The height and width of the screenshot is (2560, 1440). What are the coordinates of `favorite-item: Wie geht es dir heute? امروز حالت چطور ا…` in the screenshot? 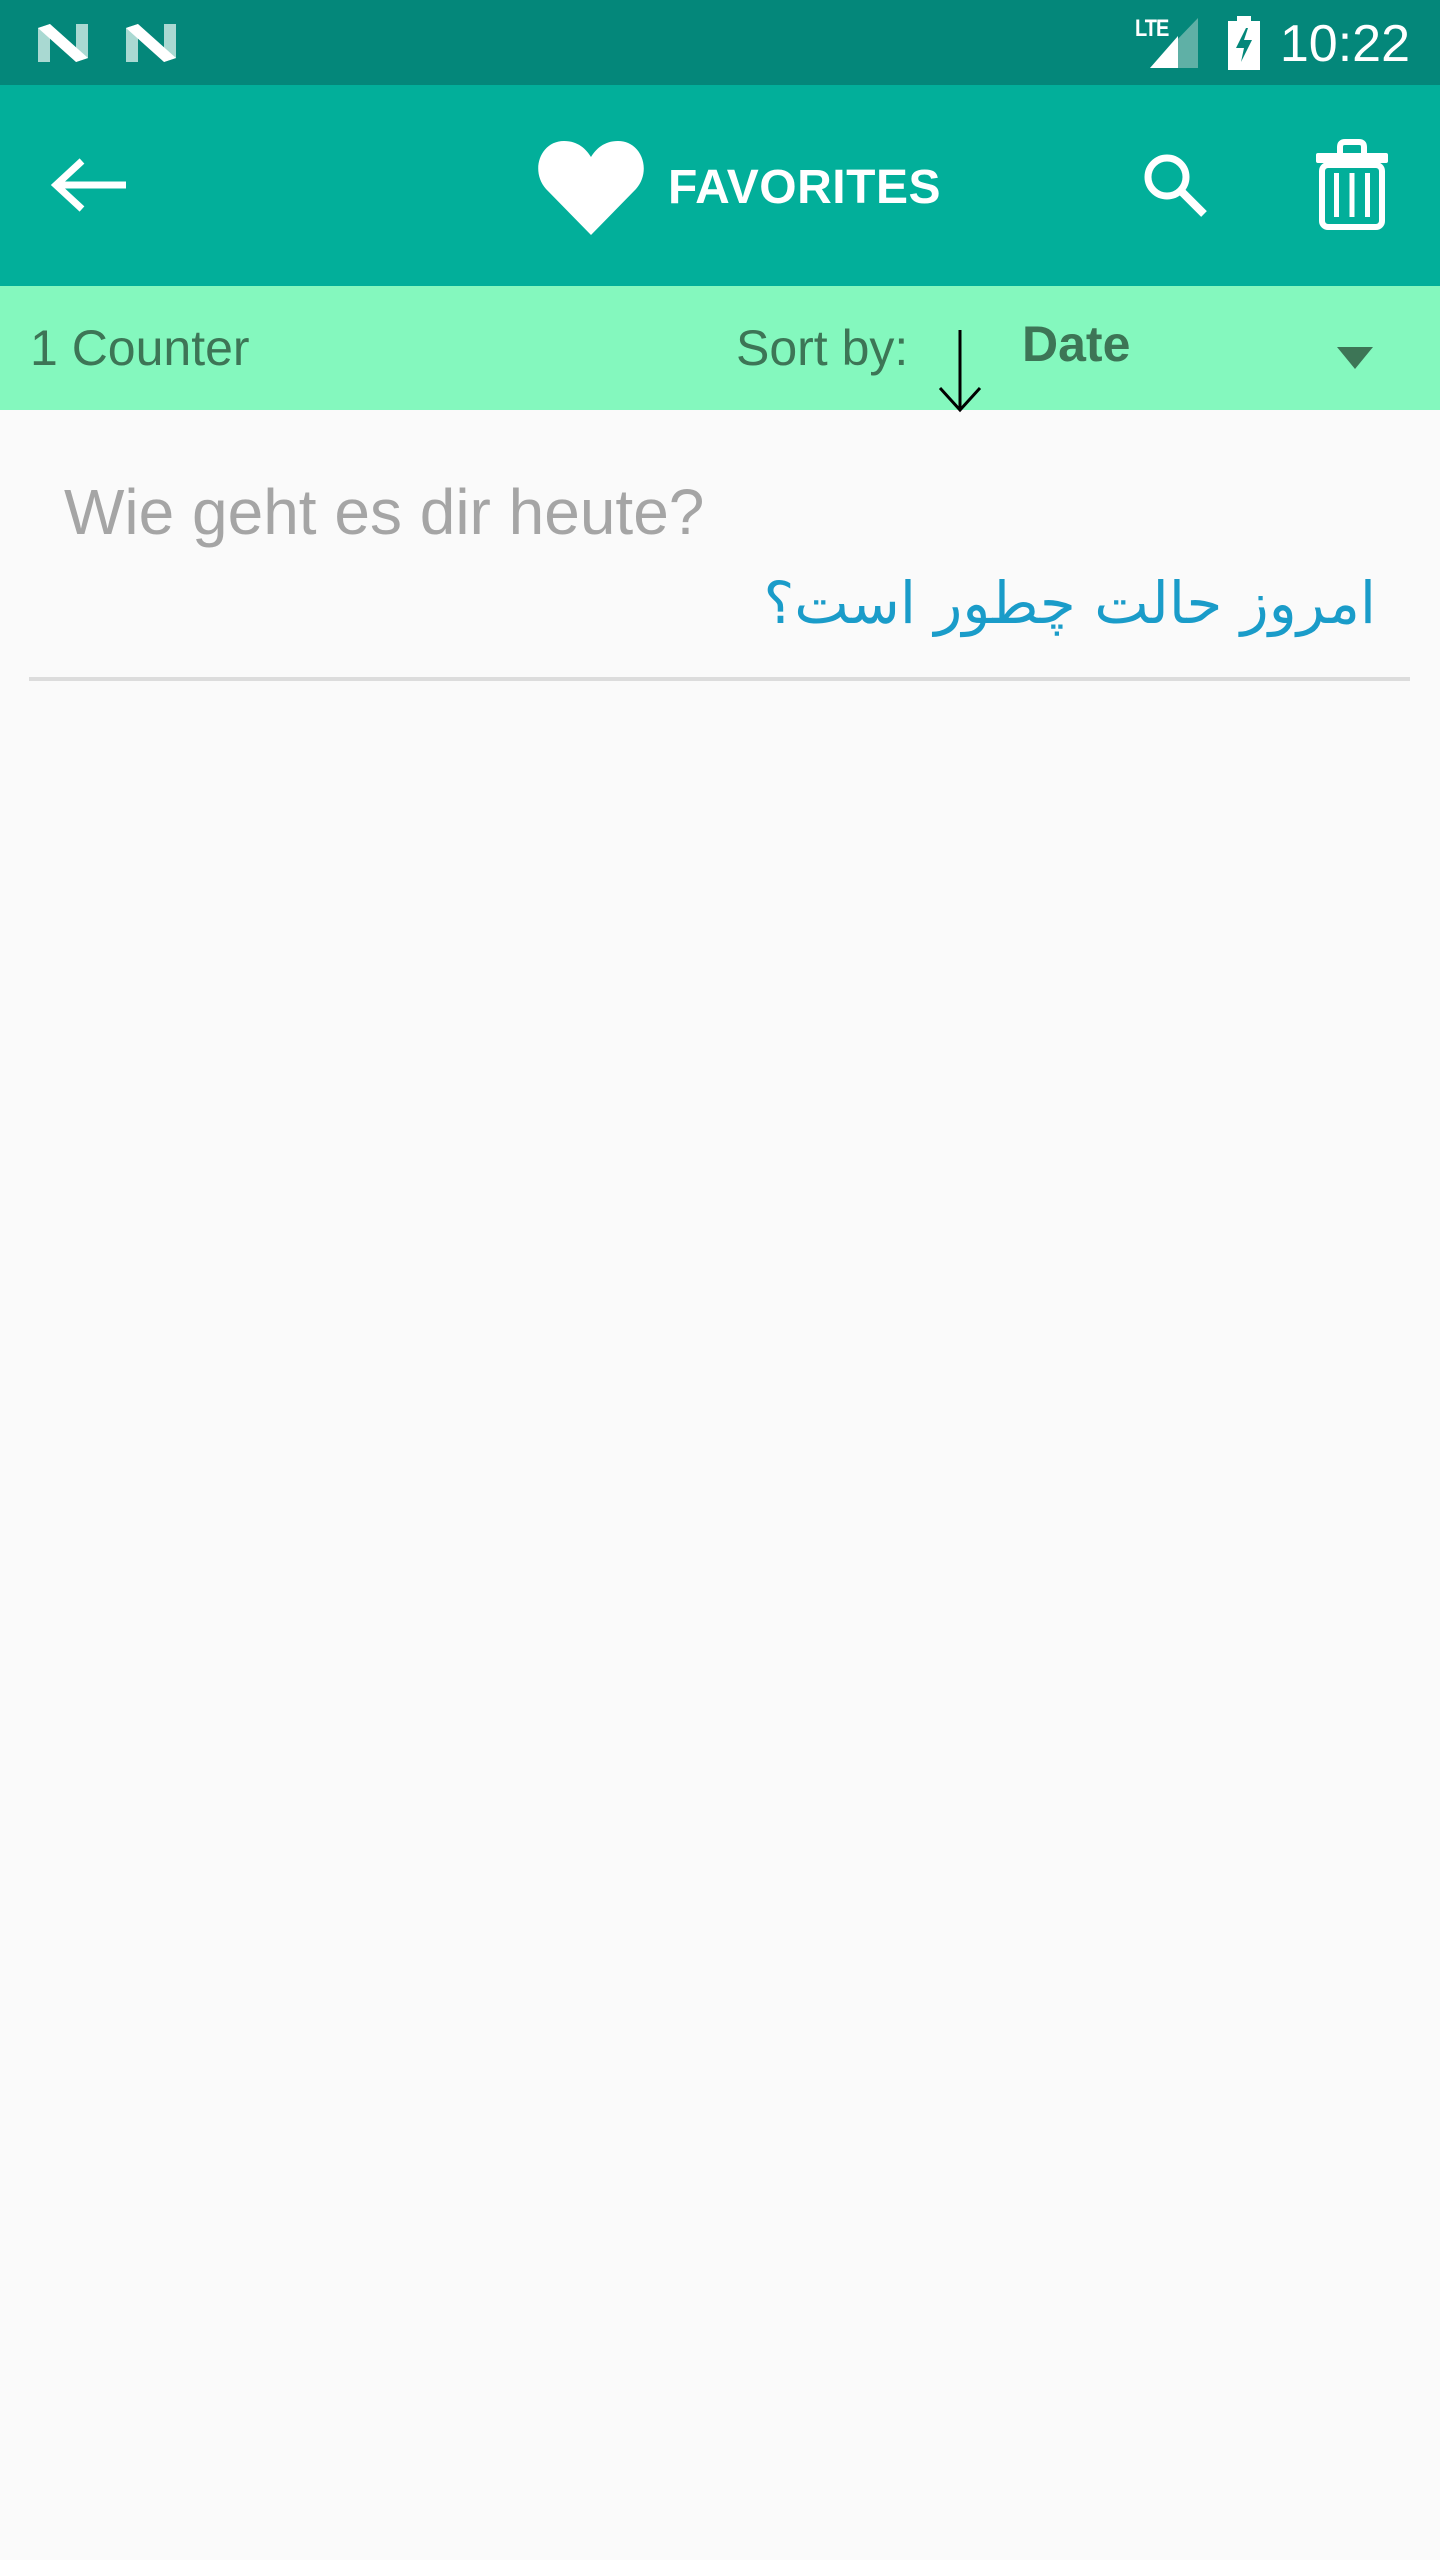 It's located at (720, 546).